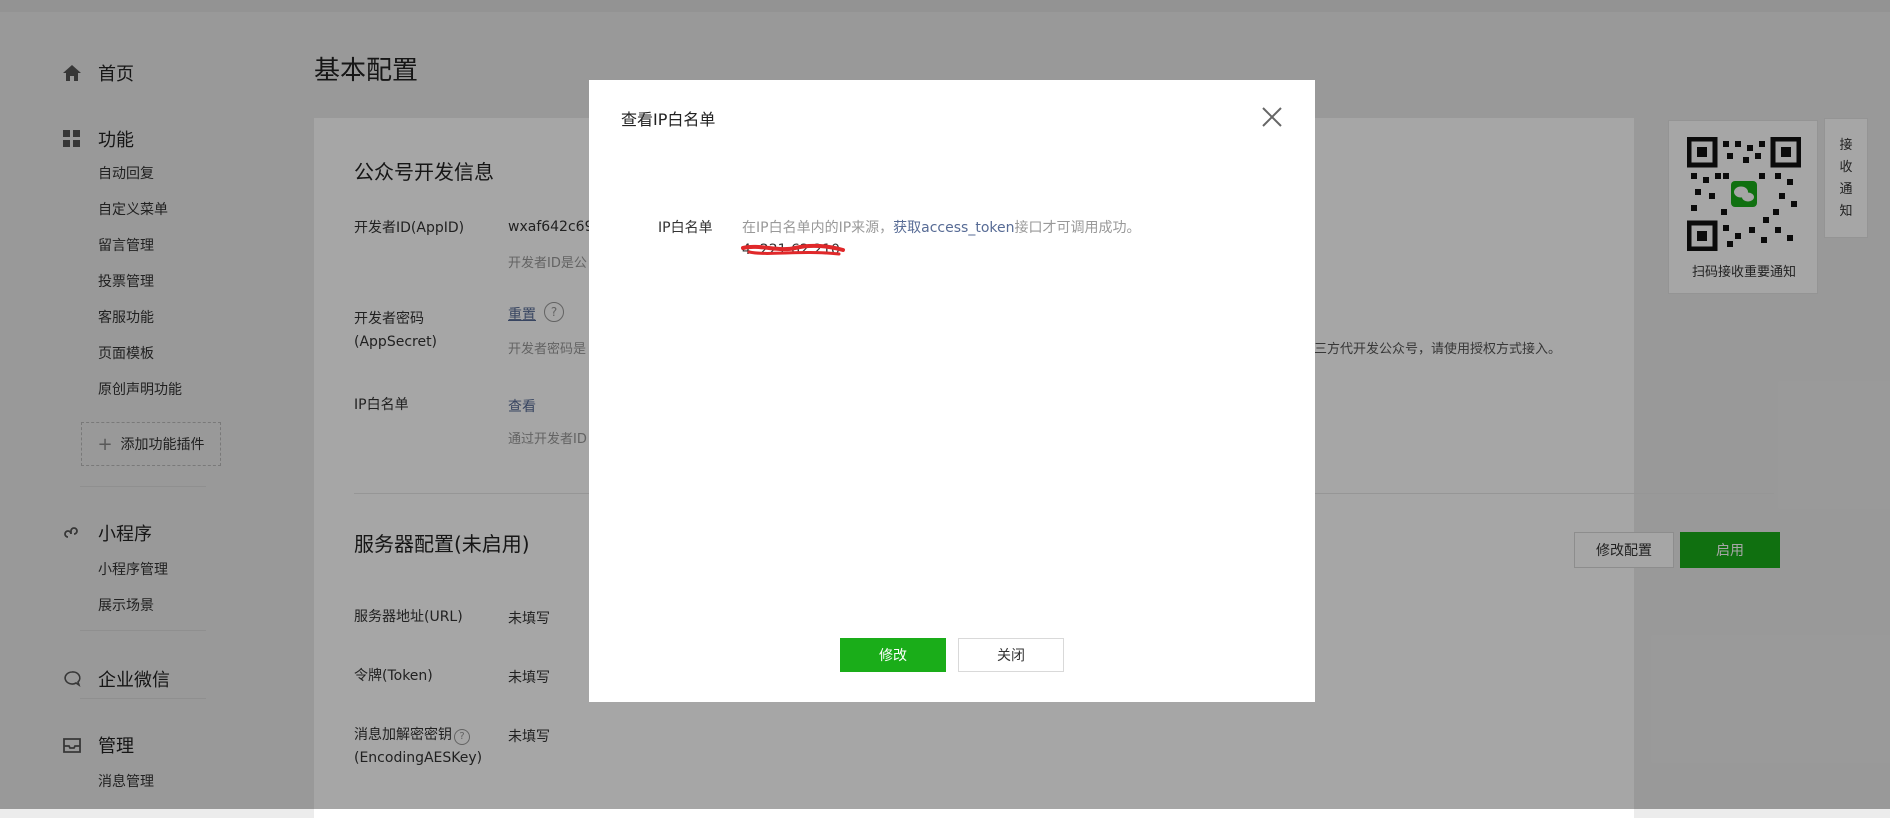 Image resolution: width=1890 pixels, height=818 pixels. I want to click on dialog-close-button: 关闭, so click(1011, 655).